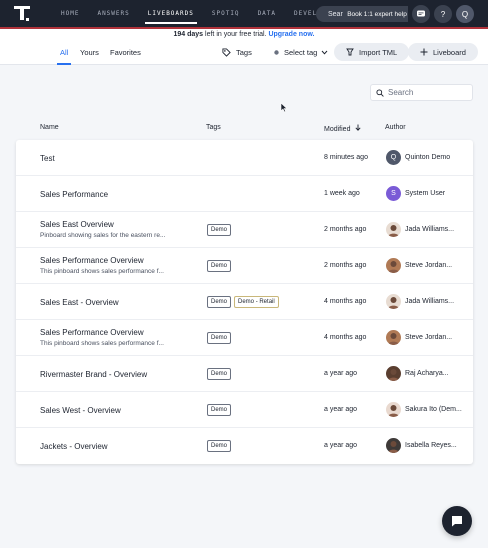 The image size is (488, 548). I want to click on tab-yours: Yours, so click(89, 52).